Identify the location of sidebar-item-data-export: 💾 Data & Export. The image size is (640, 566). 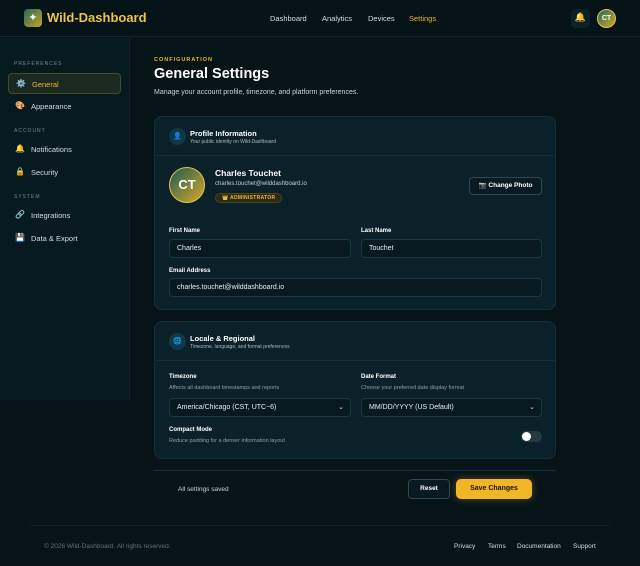
(64, 238).